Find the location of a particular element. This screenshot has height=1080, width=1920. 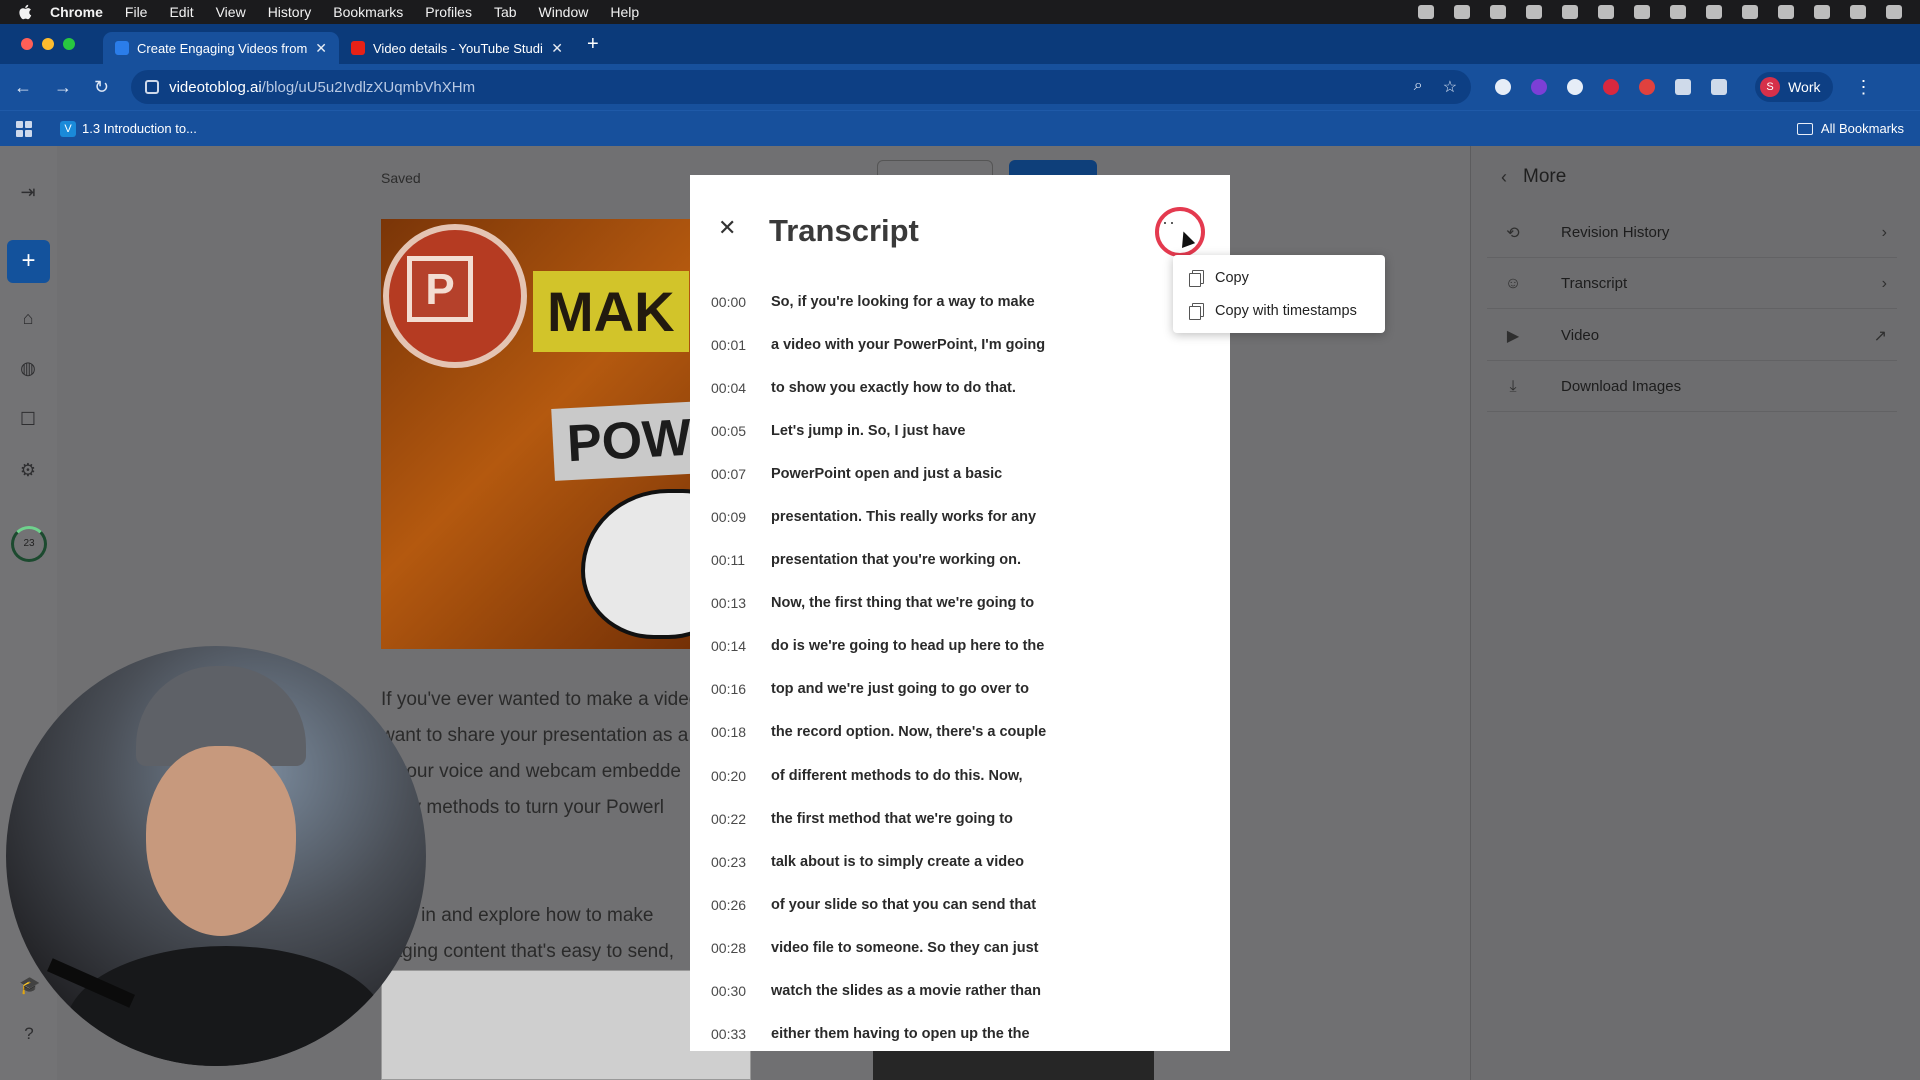

chevron-left-icon: ‹ is located at coordinates (1504, 177).